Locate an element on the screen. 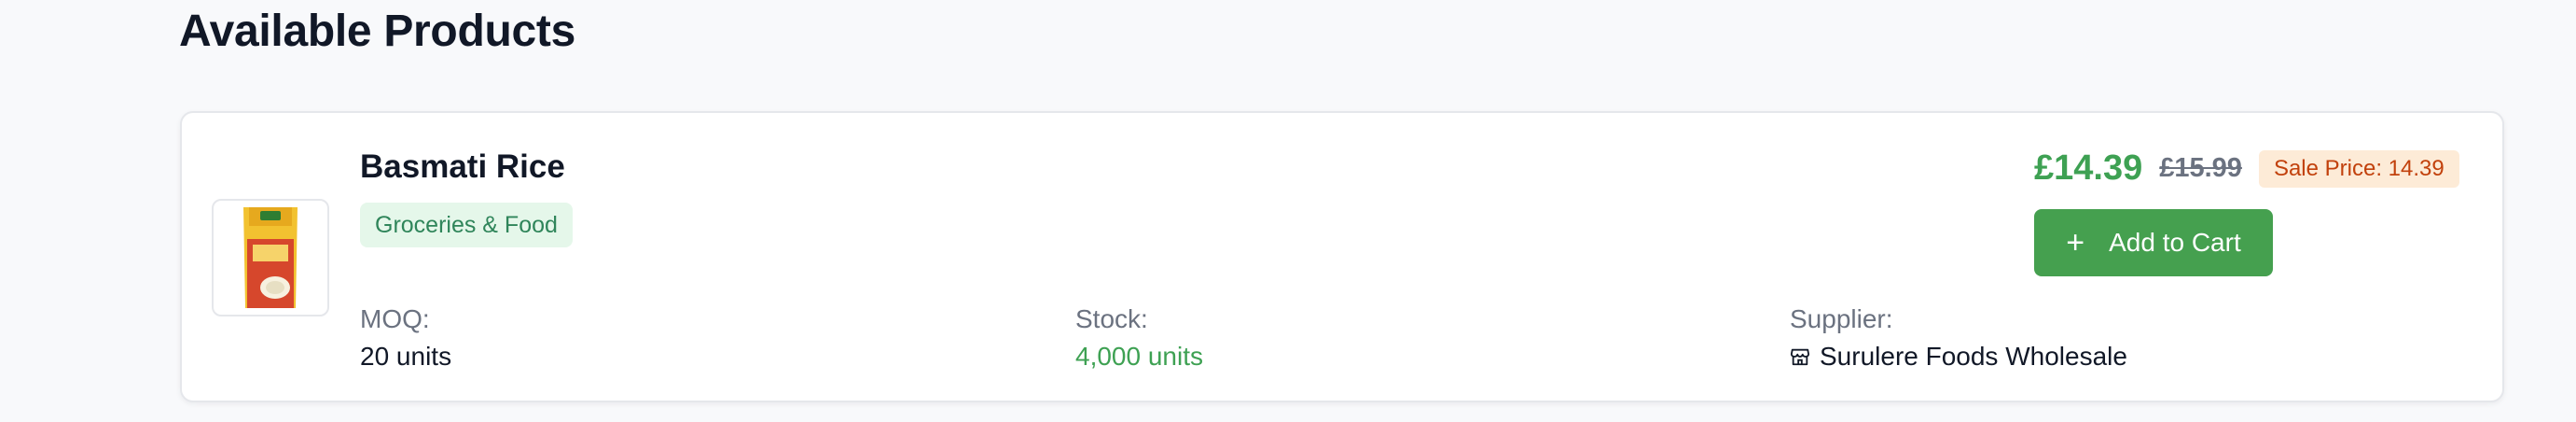 The width and height of the screenshot is (2576, 422). supplier-info: Supplier: Surulere Foods Wholesale is located at coordinates (1959, 337).